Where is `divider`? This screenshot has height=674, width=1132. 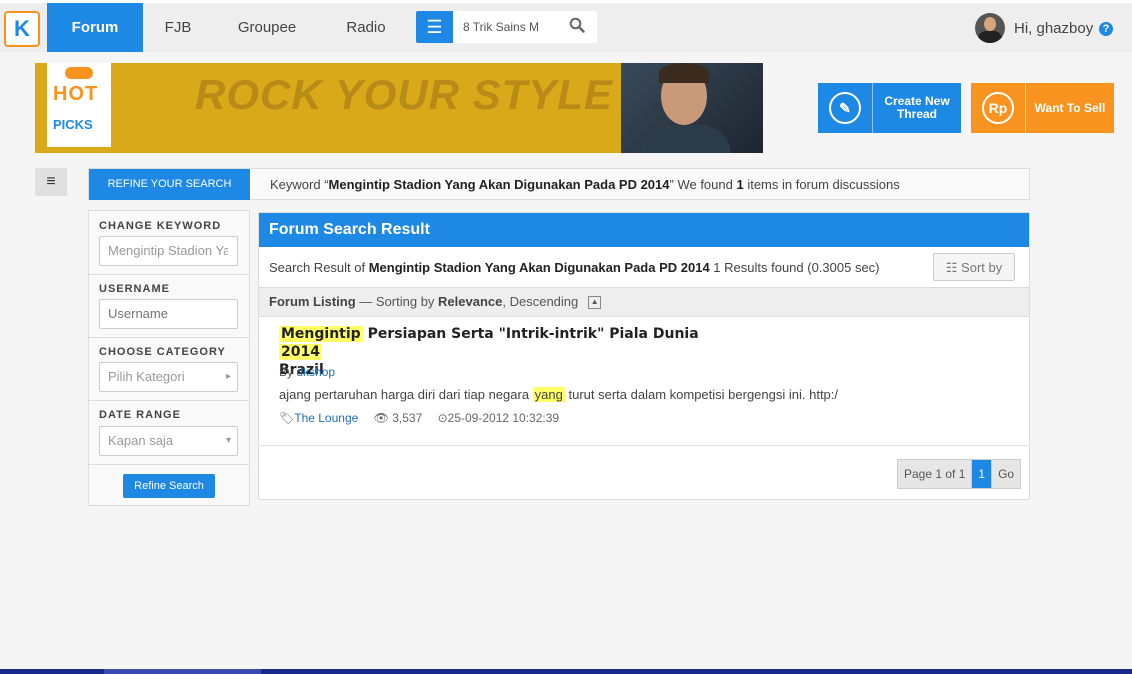 divider is located at coordinates (644, 445).